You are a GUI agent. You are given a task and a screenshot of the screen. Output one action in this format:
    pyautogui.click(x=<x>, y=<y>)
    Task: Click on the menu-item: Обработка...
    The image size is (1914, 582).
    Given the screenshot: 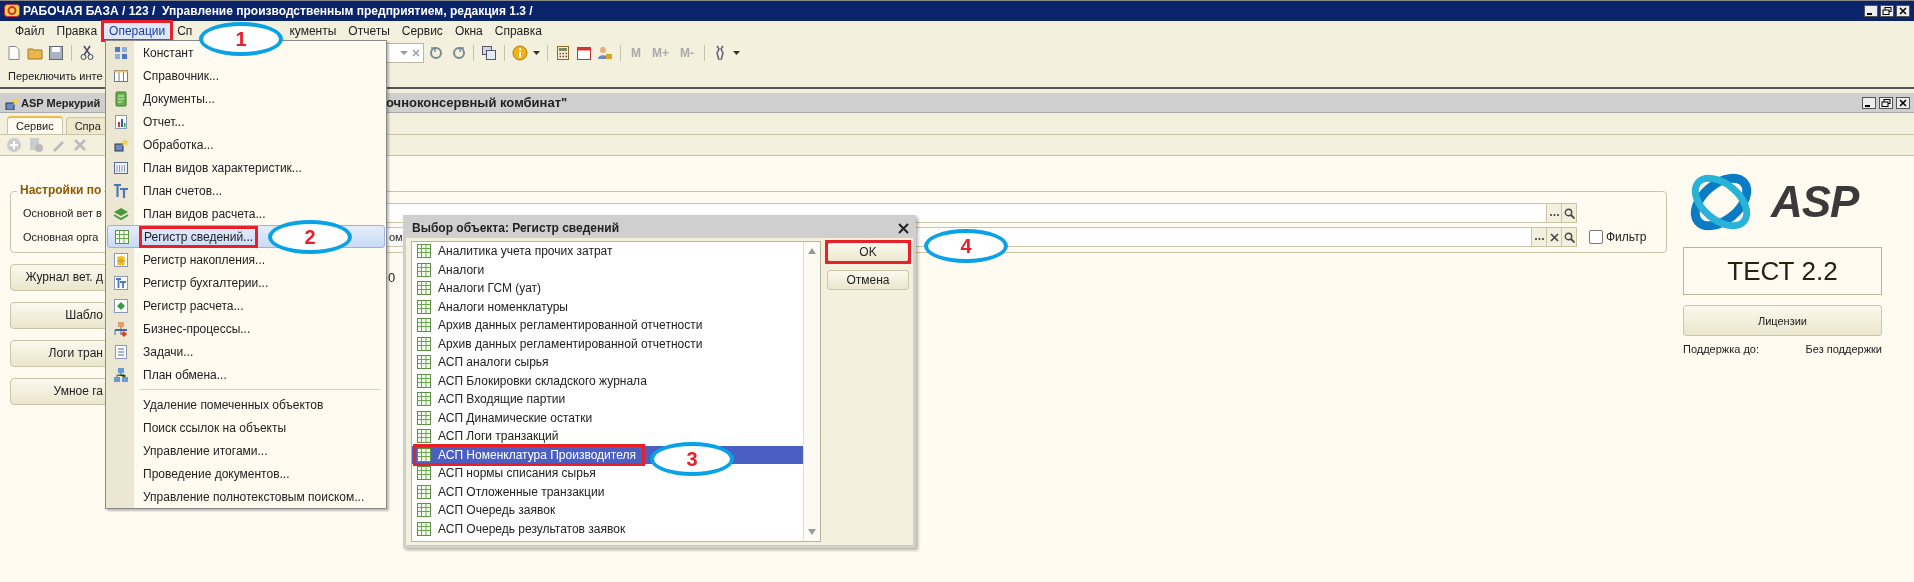 What is the action you would take?
    pyautogui.click(x=246, y=144)
    